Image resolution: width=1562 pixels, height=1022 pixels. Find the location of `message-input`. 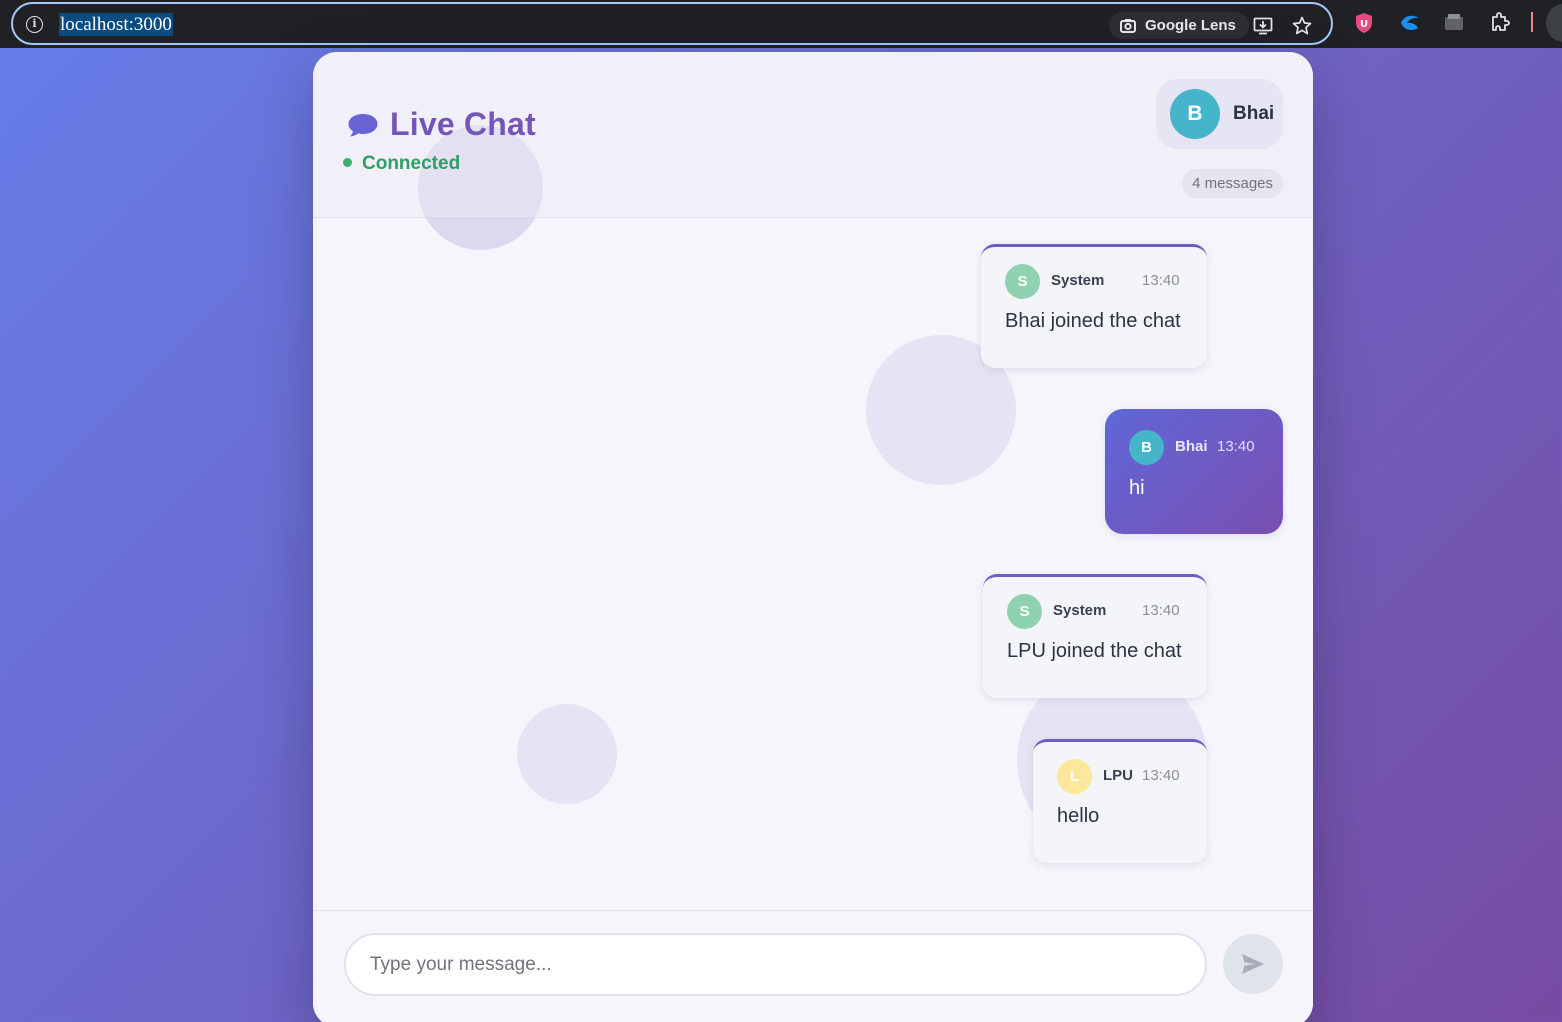

message-input is located at coordinates (775, 964).